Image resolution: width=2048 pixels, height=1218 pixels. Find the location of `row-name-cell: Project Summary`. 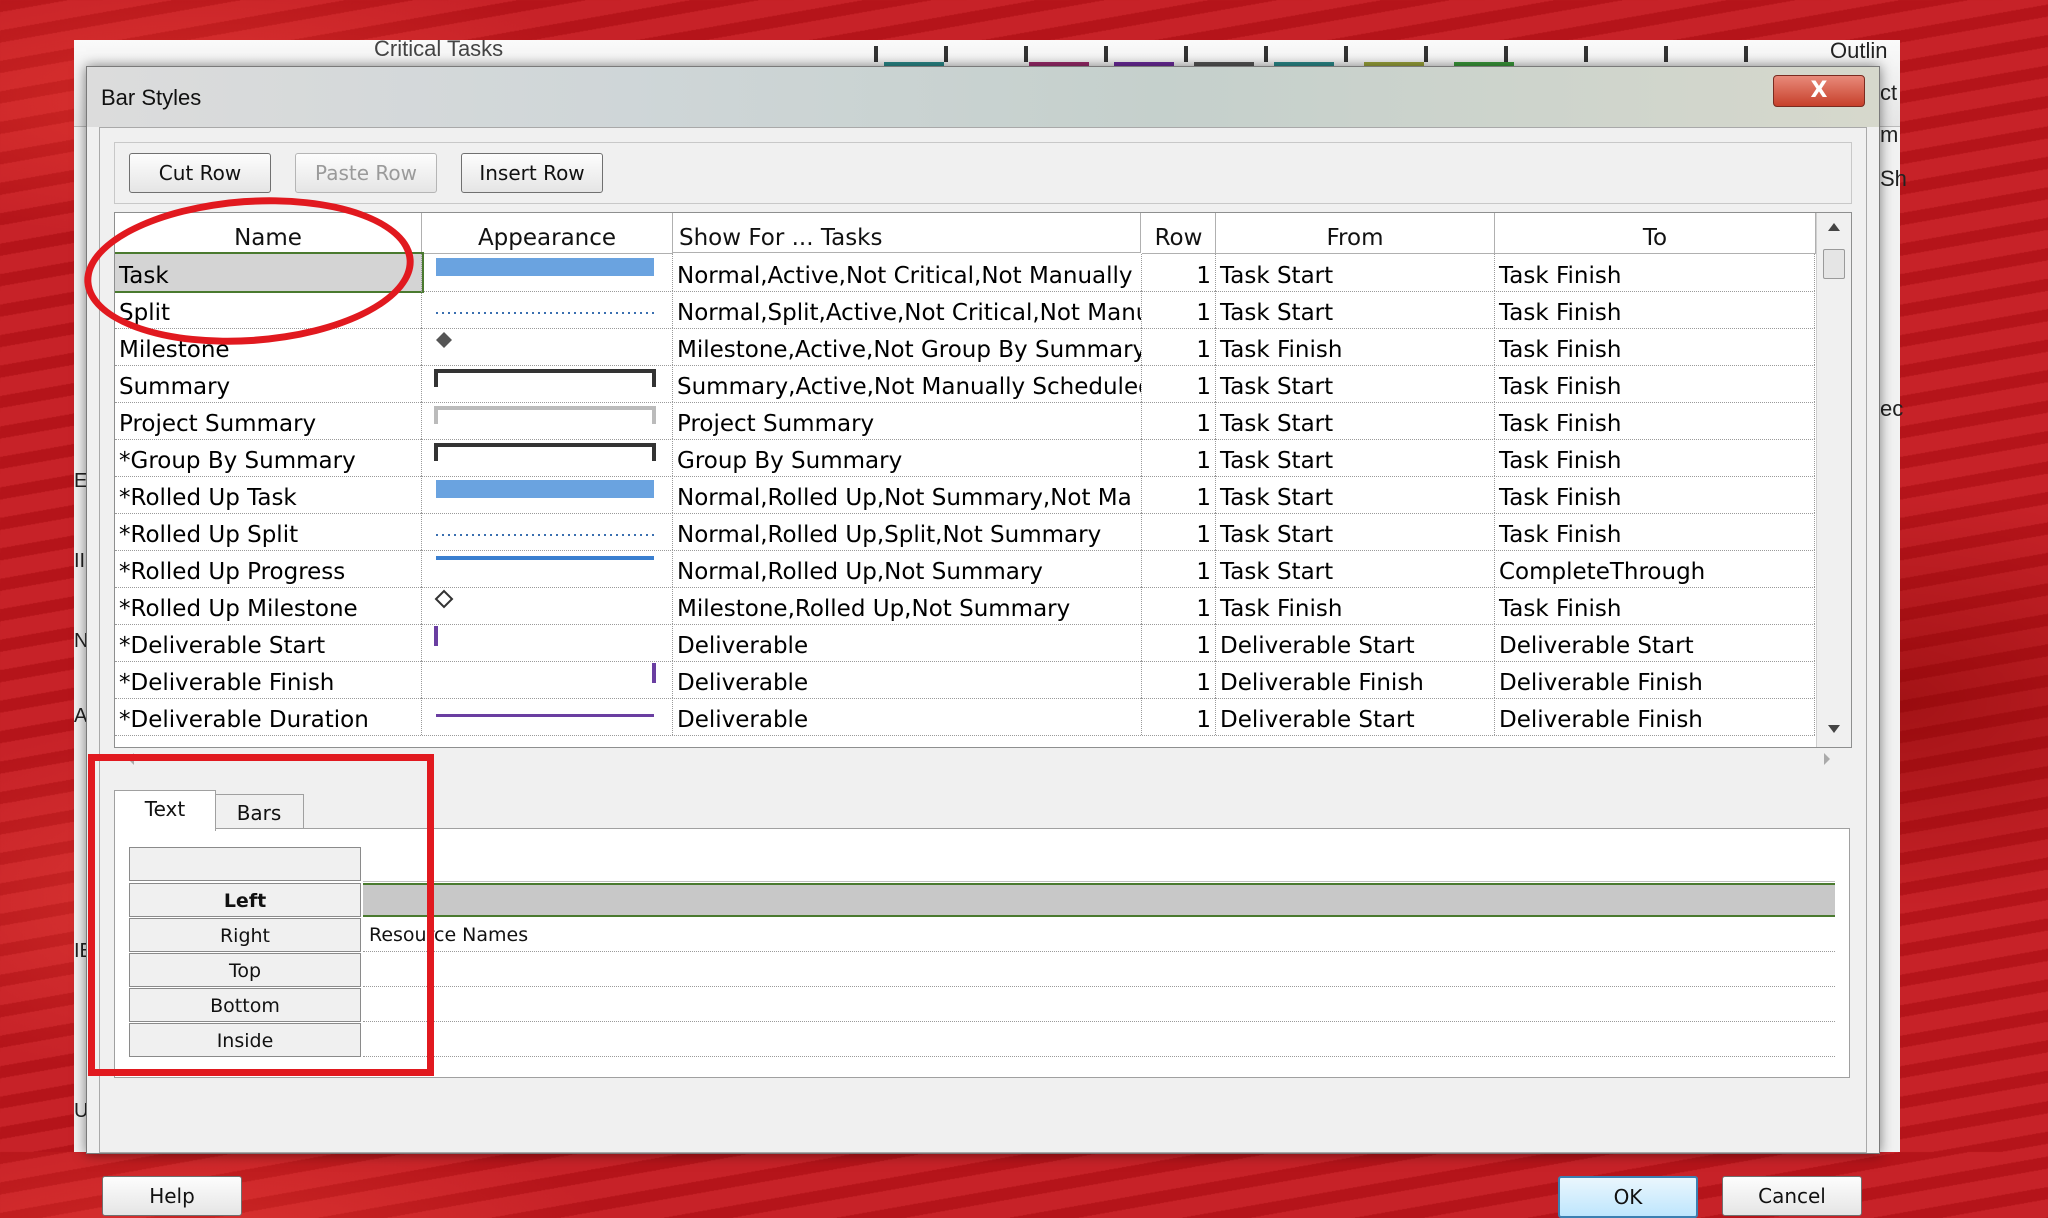

row-name-cell: Project Summary is located at coordinates (268, 420).